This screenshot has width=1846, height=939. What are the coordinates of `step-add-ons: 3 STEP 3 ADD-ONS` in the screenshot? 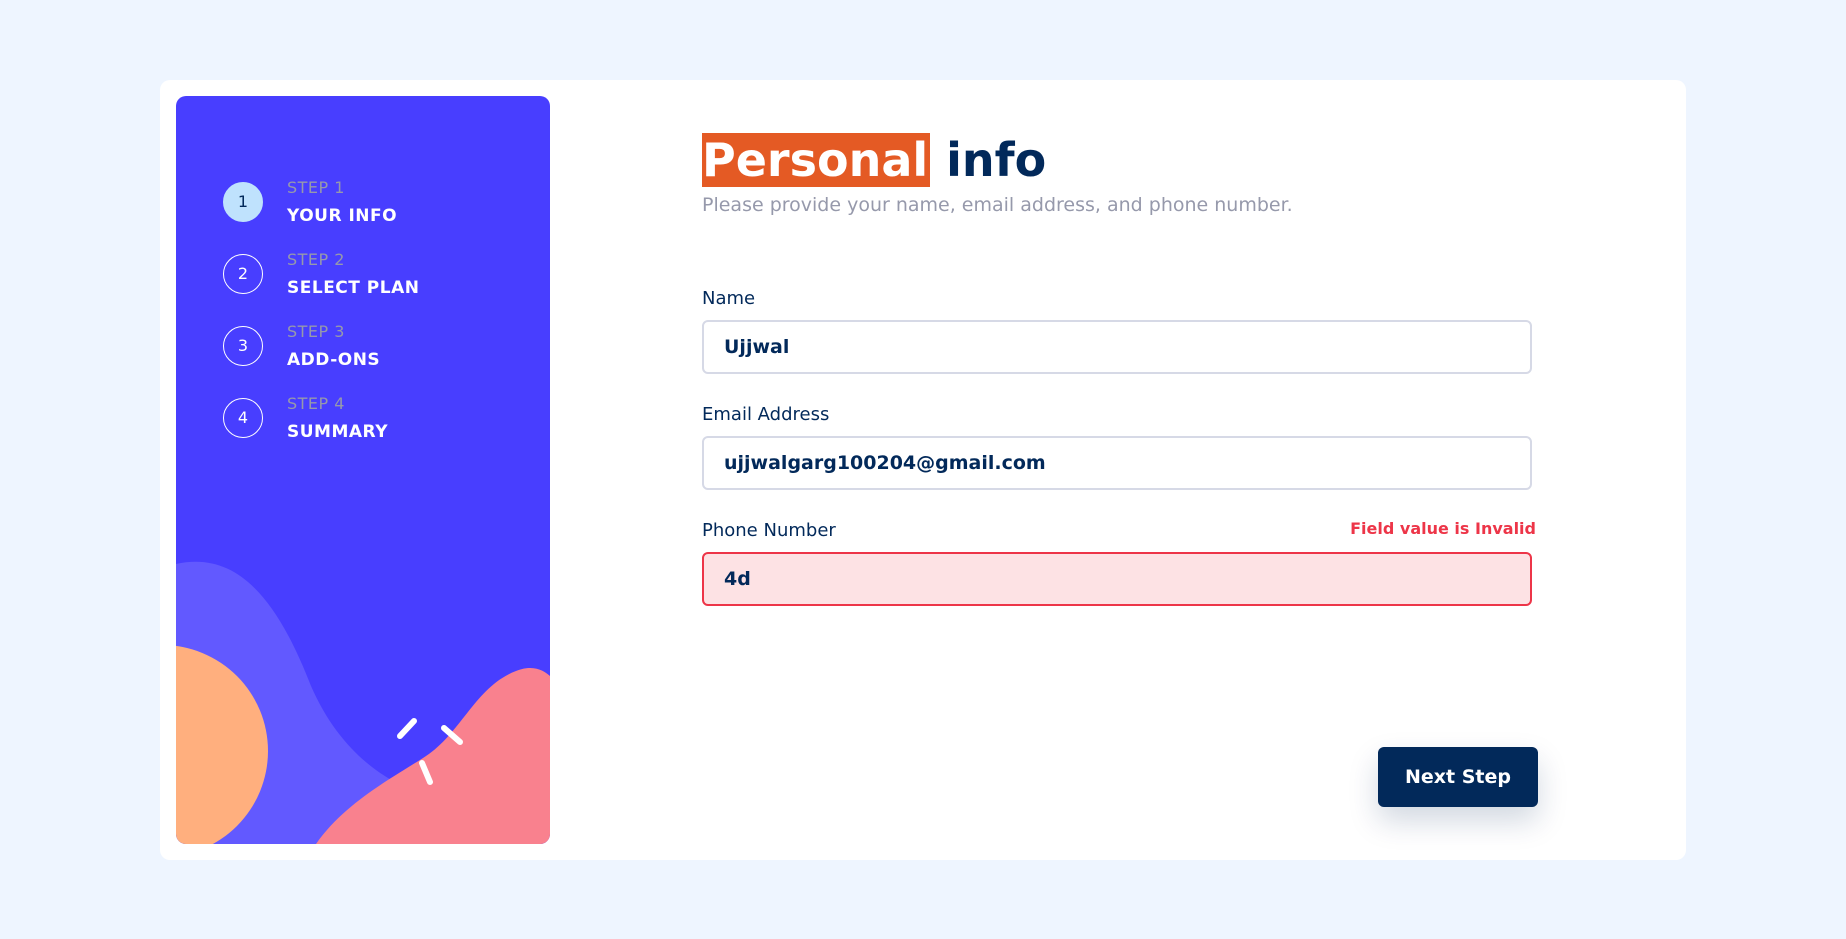 It's located at (373, 350).